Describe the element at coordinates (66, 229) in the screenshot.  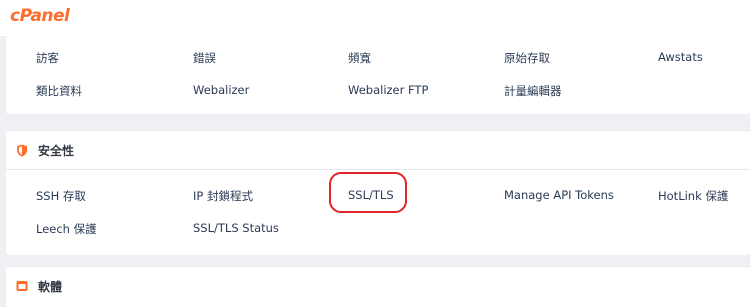
I see `leech-protection-link: Leech 保護` at that location.